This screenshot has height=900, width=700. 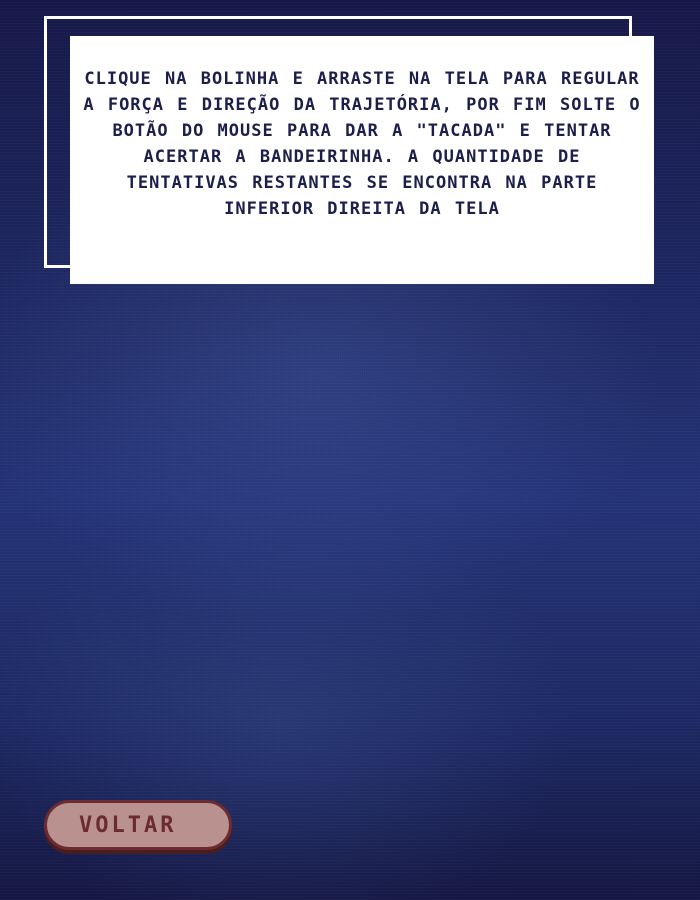 I want to click on back-button: VOLTAR, so click(x=138, y=825).